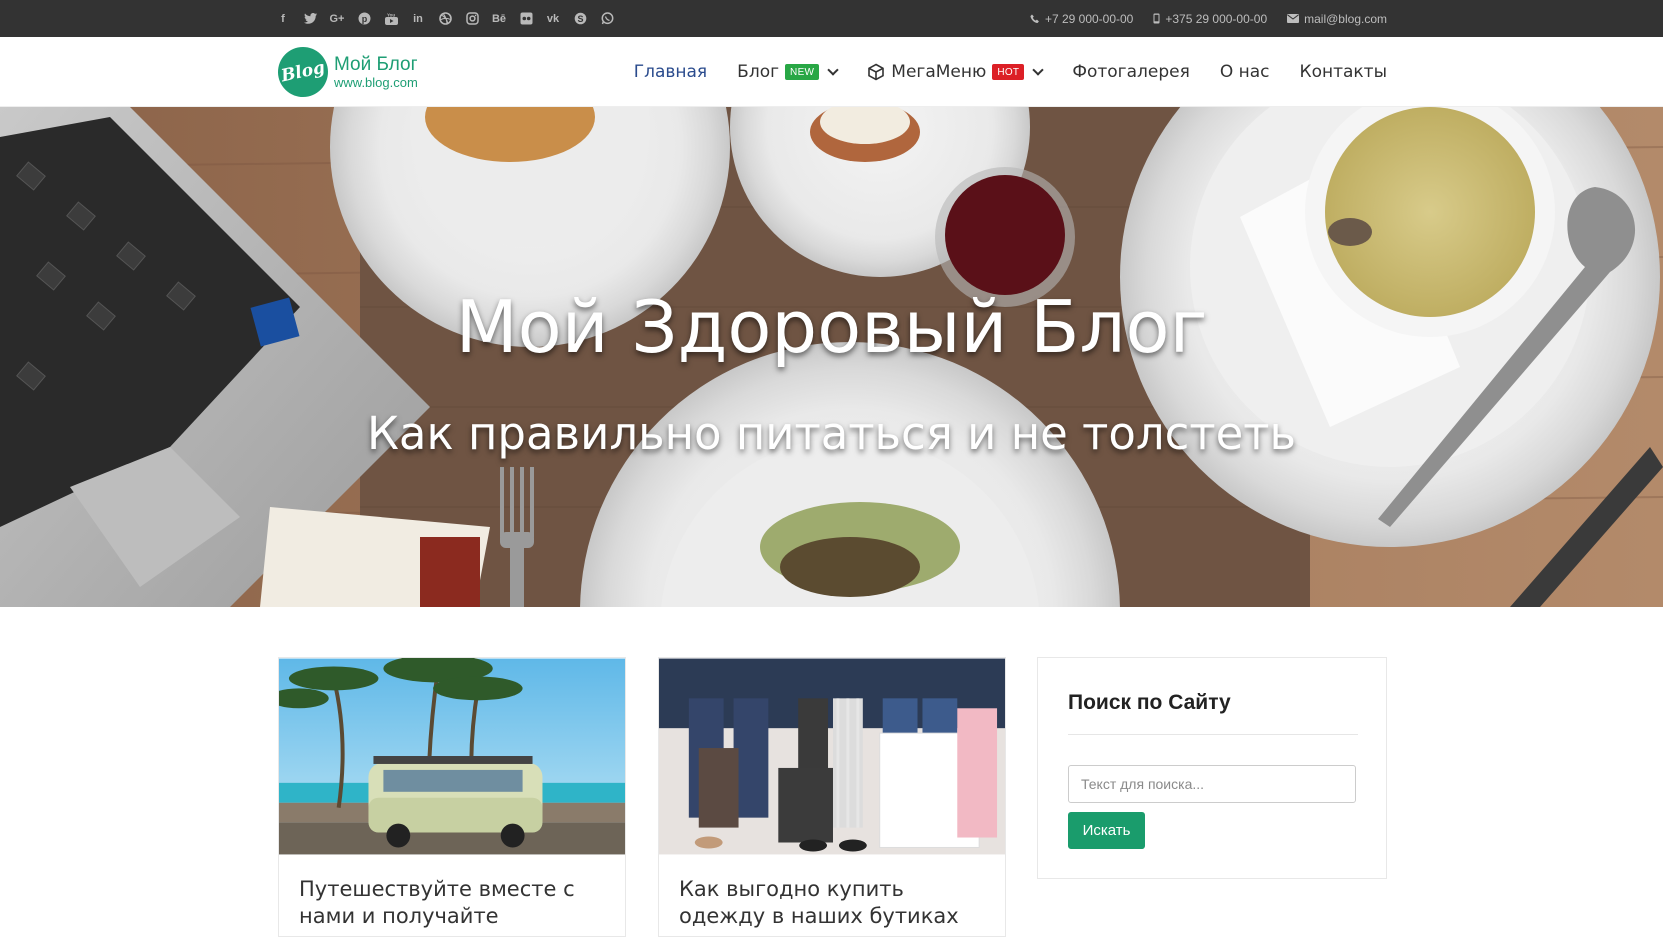 This screenshot has width=1663, height=937. Describe the element at coordinates (310, 19) in the screenshot. I see `twitter-icon` at that location.